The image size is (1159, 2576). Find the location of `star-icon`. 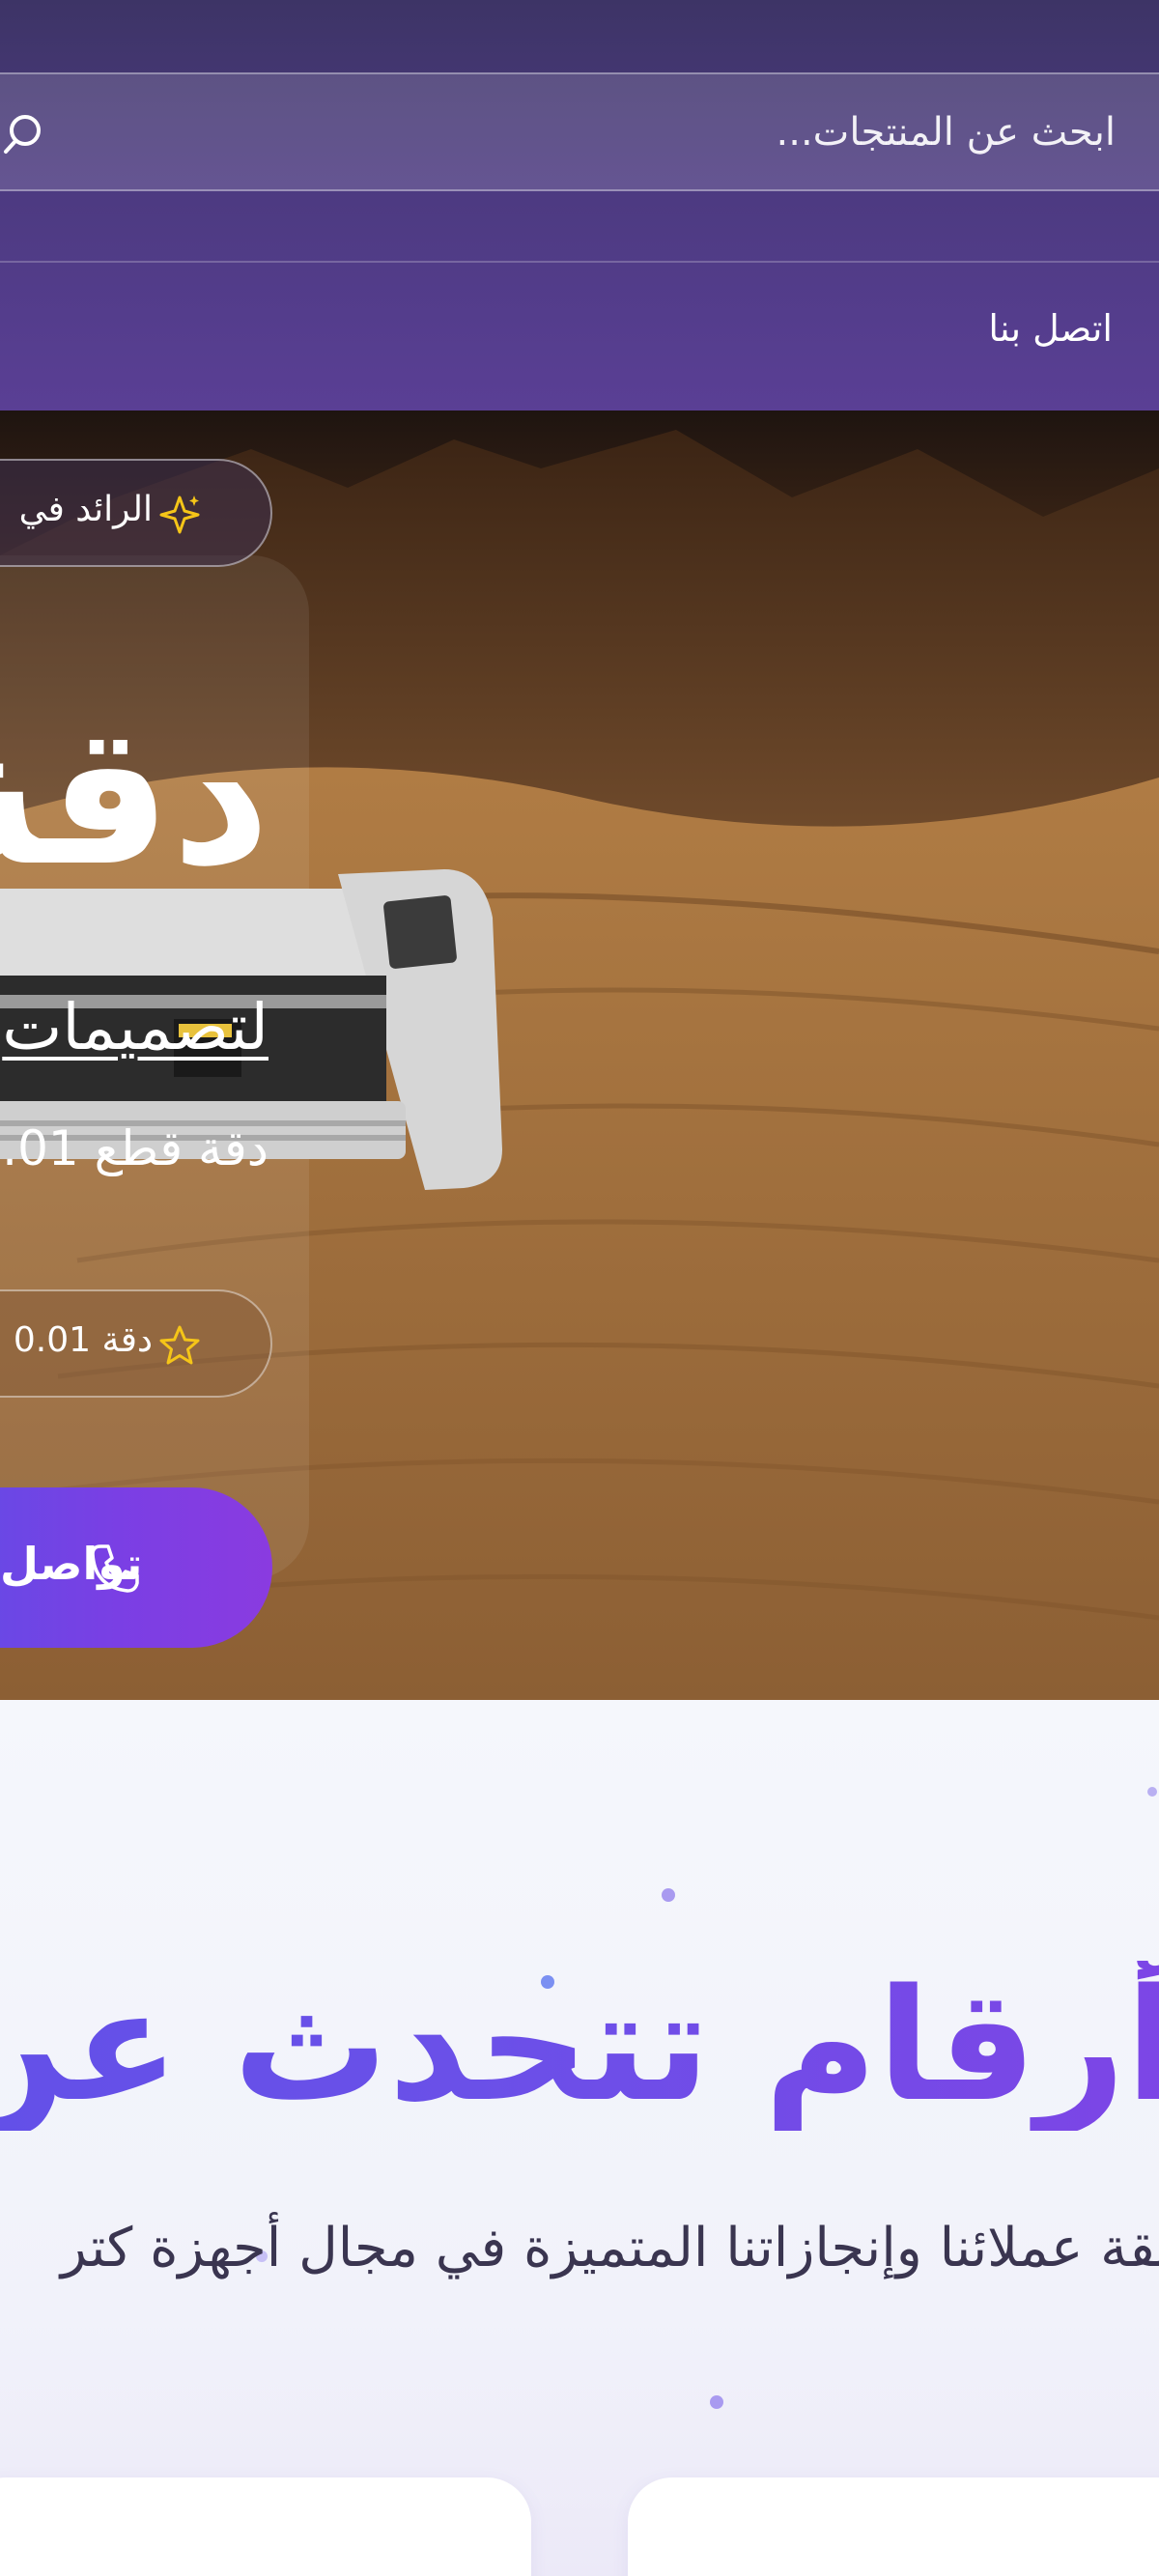

star-icon is located at coordinates (179, 1345).